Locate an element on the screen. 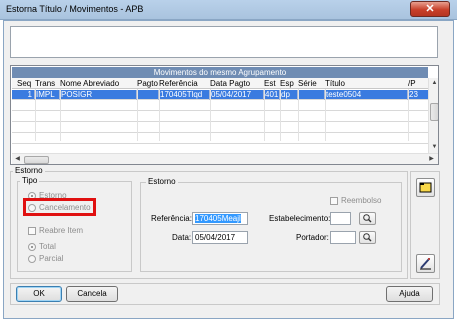  reembolso-label: Reembolso is located at coordinates (361, 200).